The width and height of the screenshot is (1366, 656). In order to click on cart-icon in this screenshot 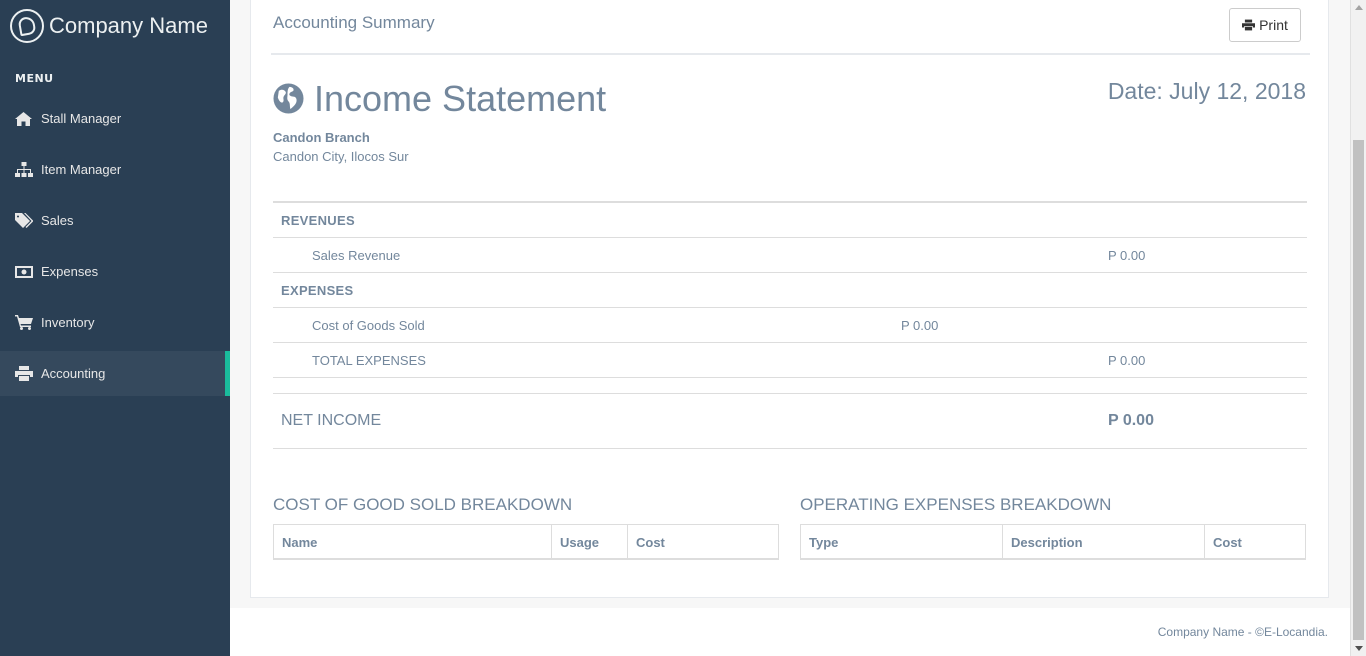, I will do `click(28, 322)`.